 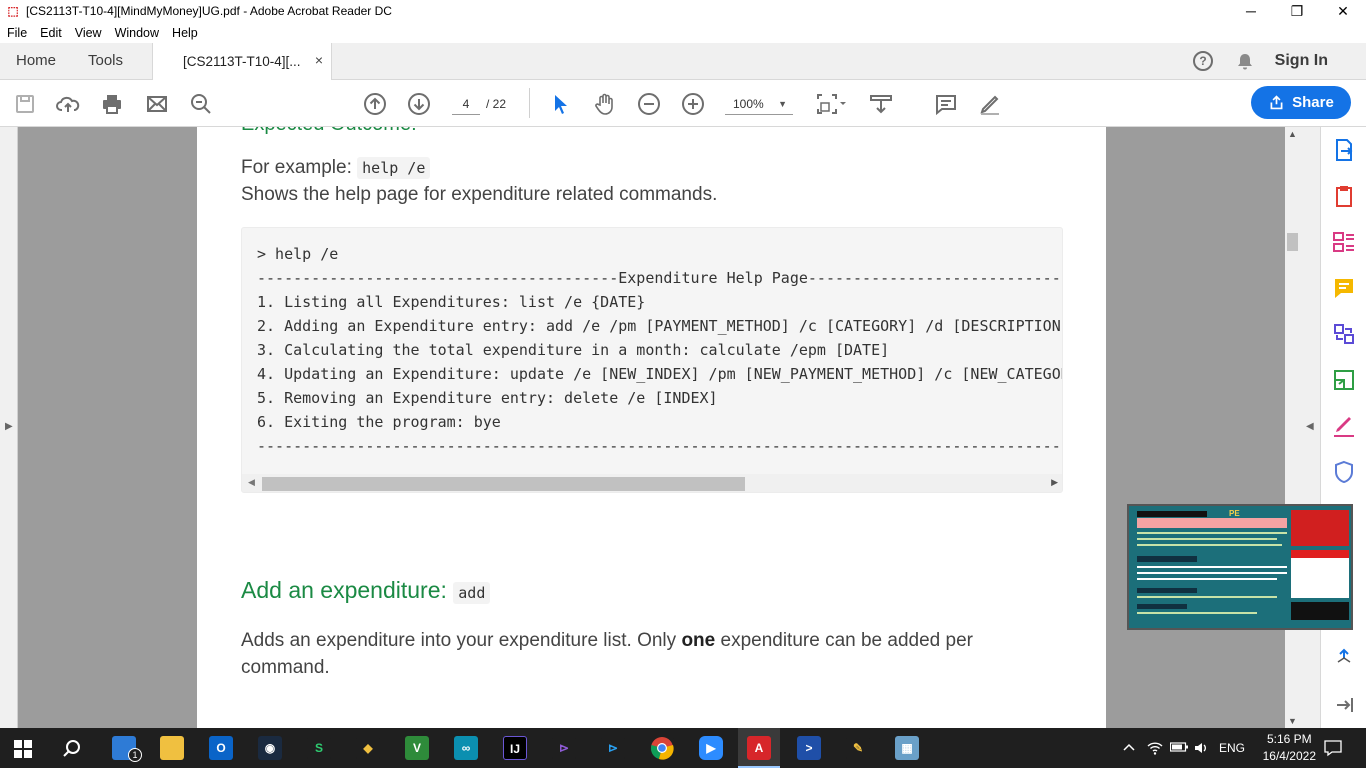 What do you see at coordinates (1178, 761) in the screenshot?
I see `battery-icon` at bounding box center [1178, 761].